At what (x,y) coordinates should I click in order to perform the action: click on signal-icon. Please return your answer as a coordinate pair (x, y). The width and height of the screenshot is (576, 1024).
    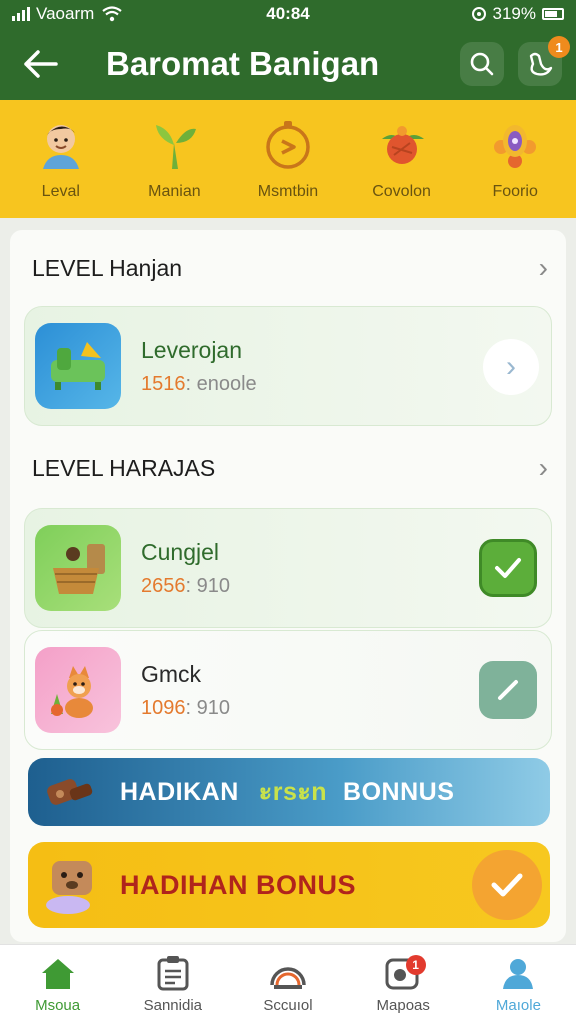
    Looking at the image, I should click on (21, 14).